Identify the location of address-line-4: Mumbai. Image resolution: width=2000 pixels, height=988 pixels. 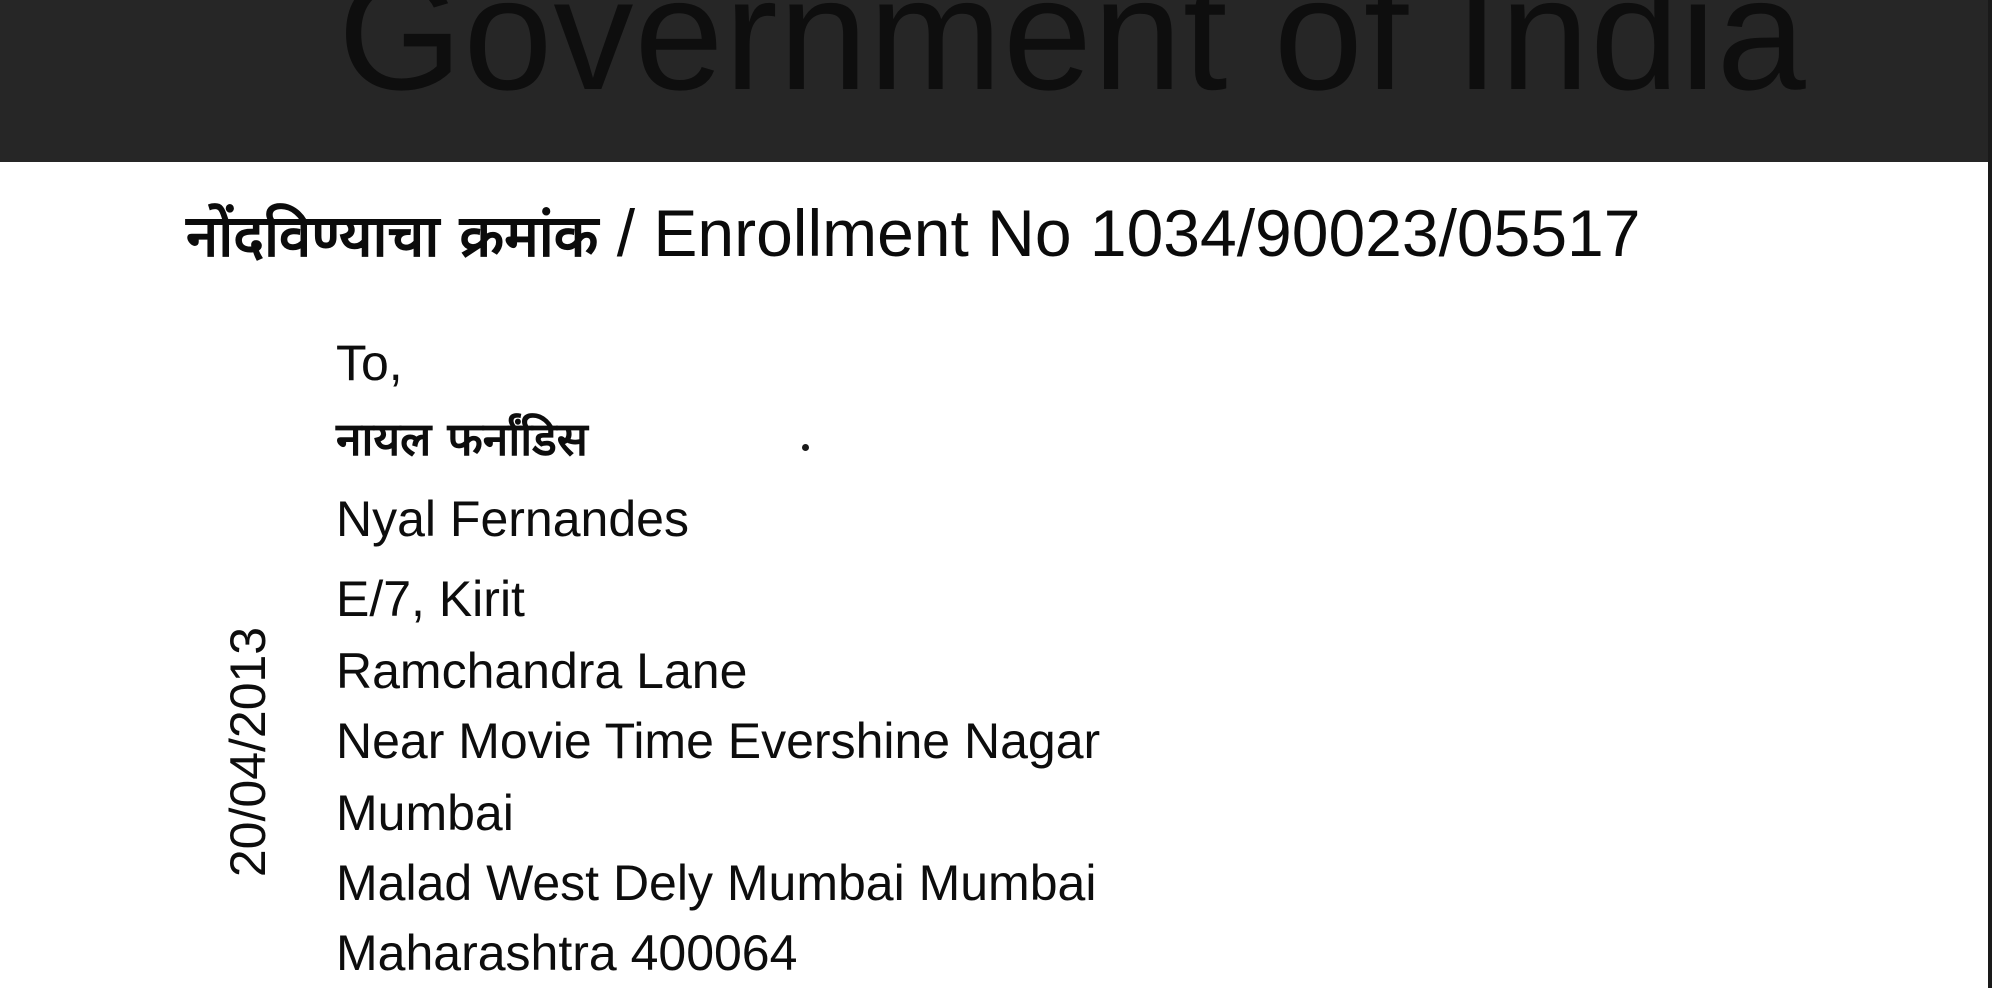
(425, 813).